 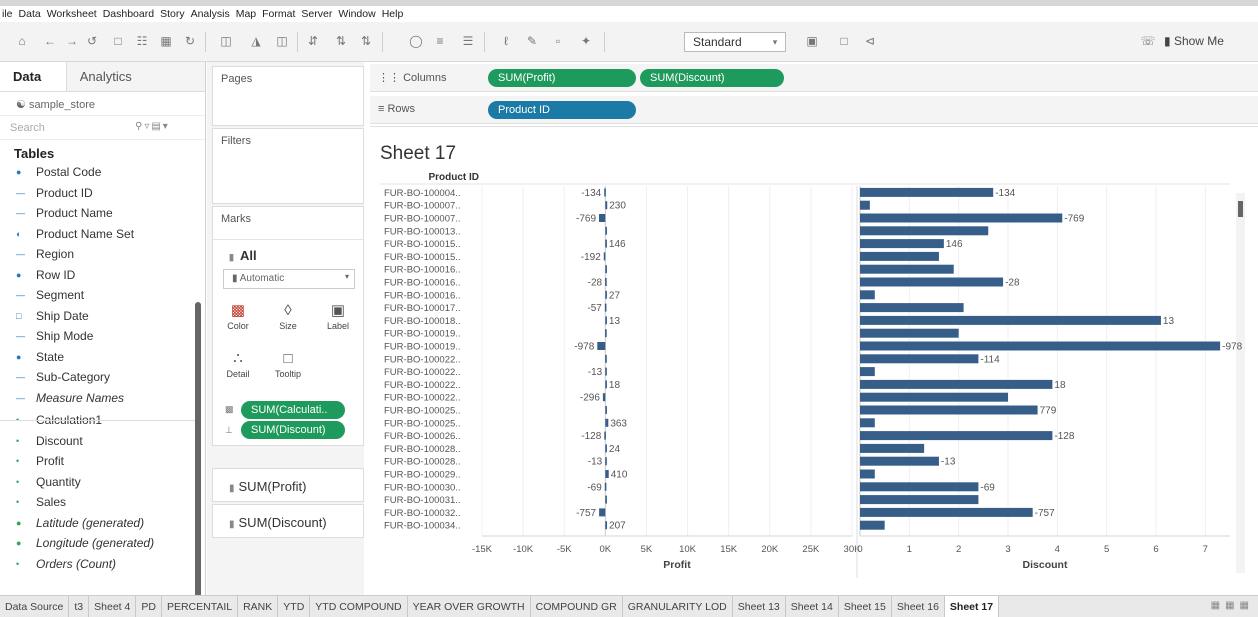 What do you see at coordinates (759, 606) in the screenshot?
I see `sheet-tab: Sheet 13` at bounding box center [759, 606].